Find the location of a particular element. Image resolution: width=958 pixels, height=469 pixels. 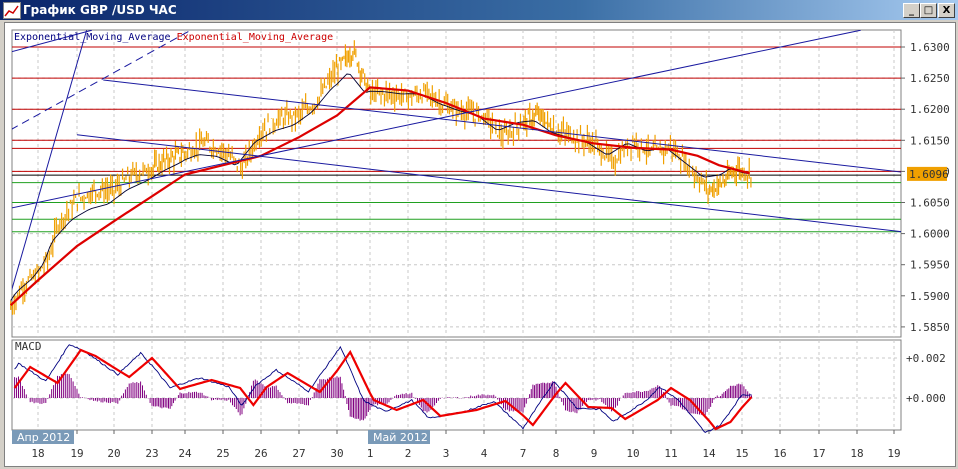

x-tick-label: 4 is located at coordinates (484, 453).